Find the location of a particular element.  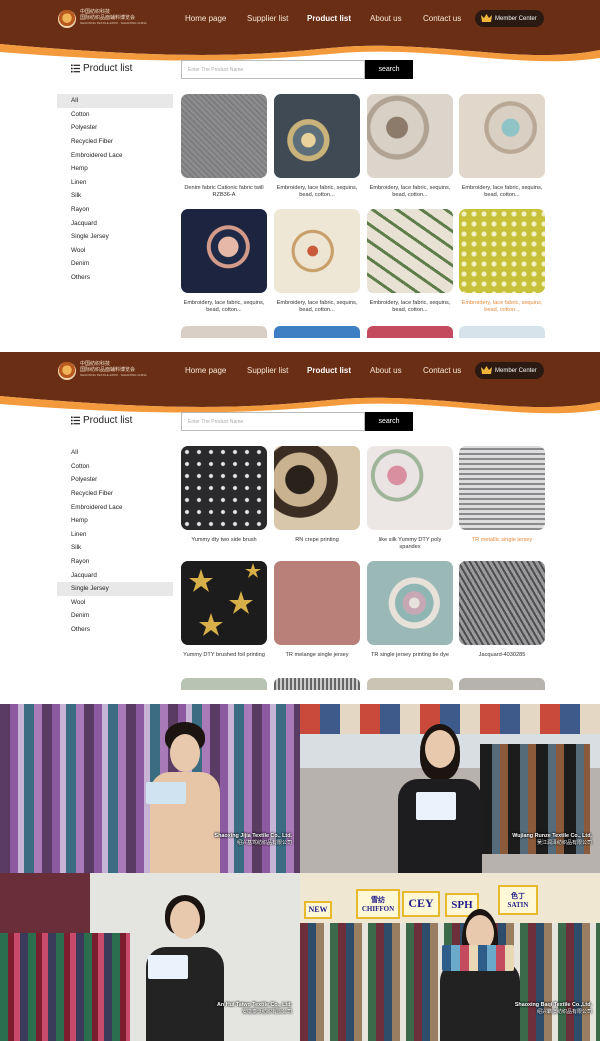

product-title: like silk Yummy DTY poly spandex is located at coordinates (410, 544).